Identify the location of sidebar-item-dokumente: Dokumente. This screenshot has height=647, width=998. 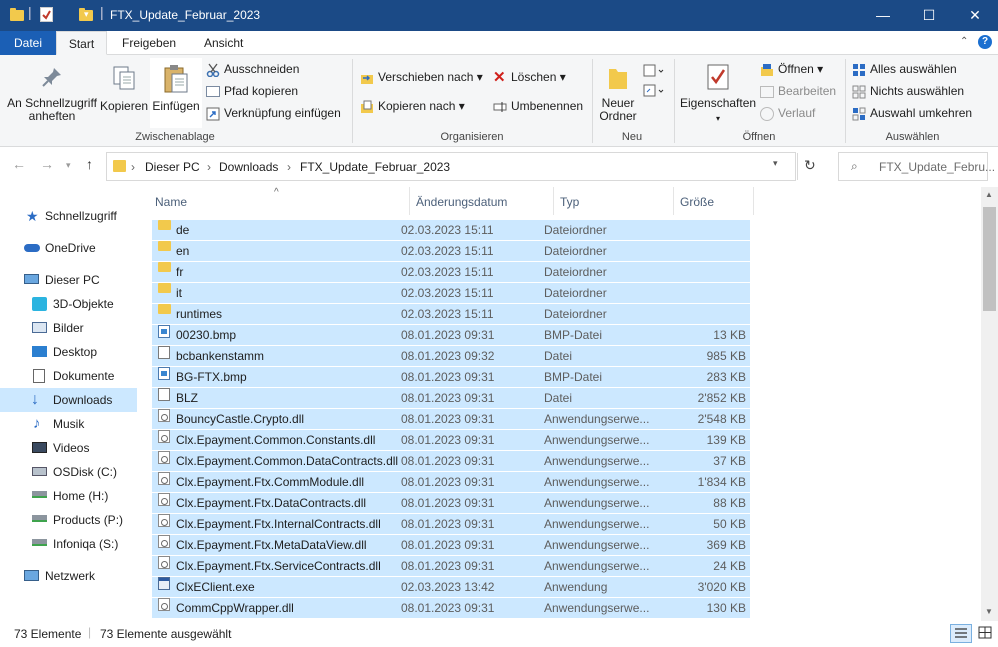
(68, 376).